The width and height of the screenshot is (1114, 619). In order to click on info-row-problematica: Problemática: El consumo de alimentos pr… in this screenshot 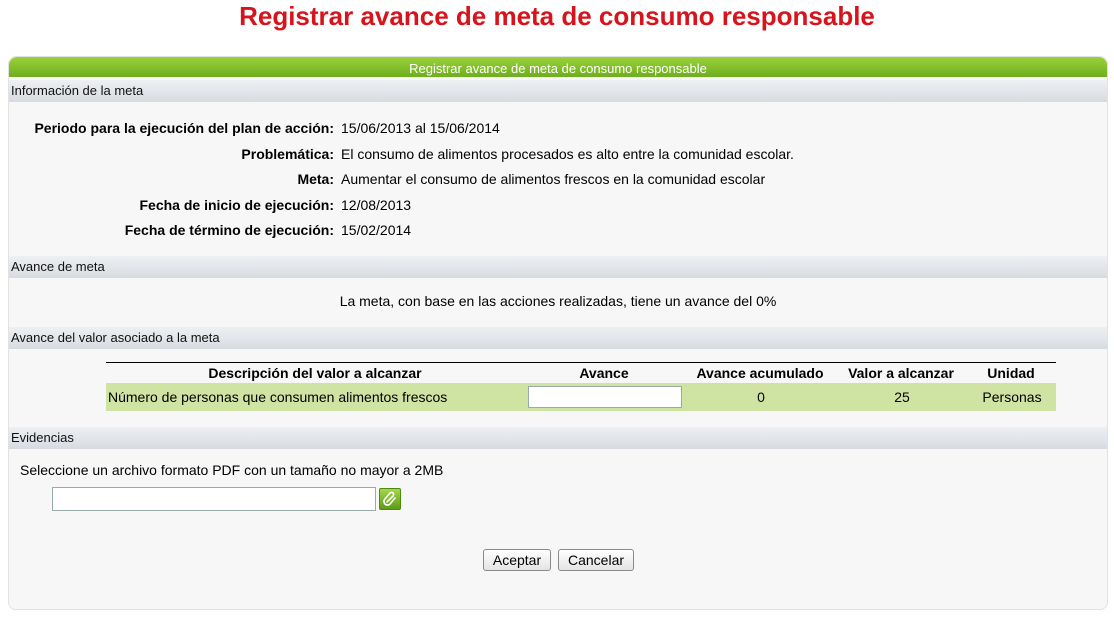, I will do `click(558, 154)`.